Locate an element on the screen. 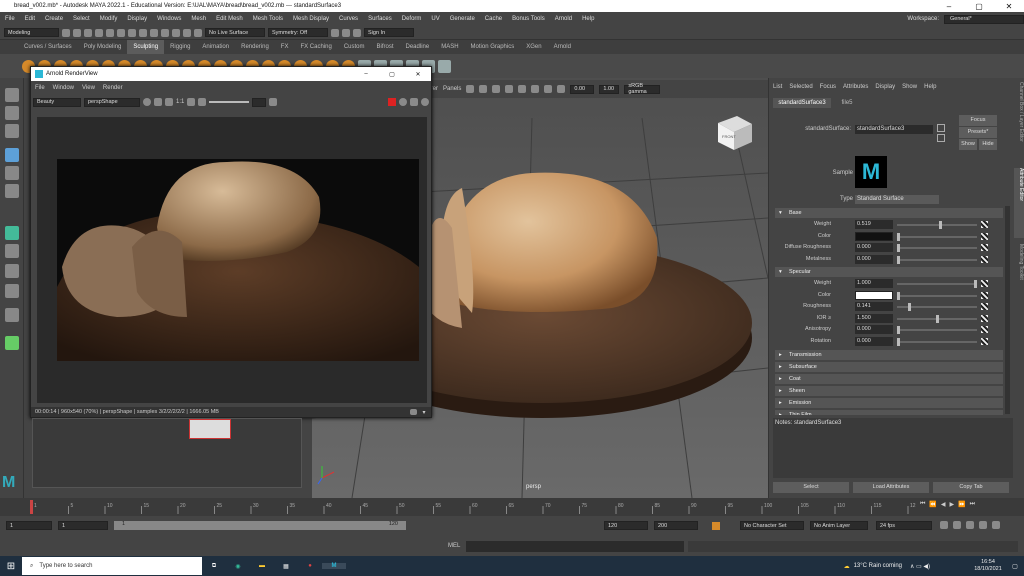  gamma-field: 1.00 is located at coordinates (609, 89).